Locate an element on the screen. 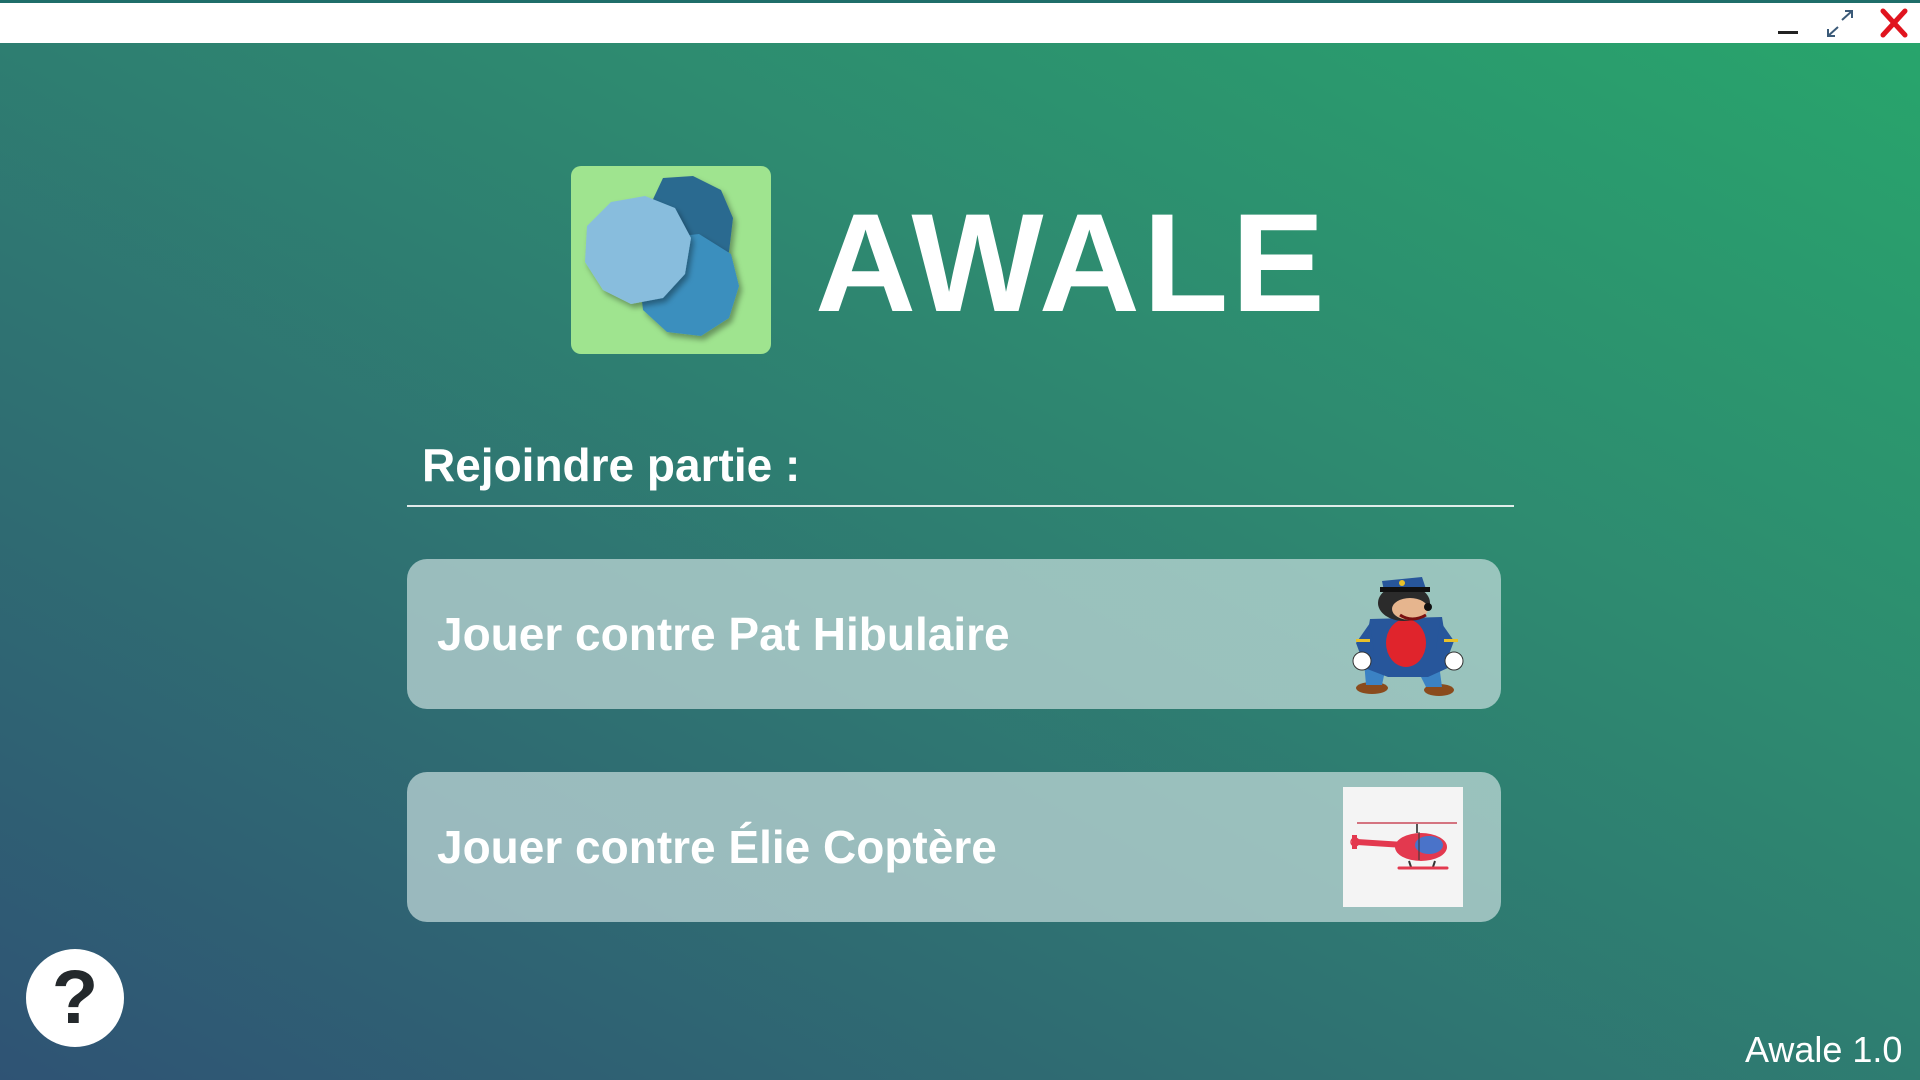  maximize-button is located at coordinates (1840, 24).